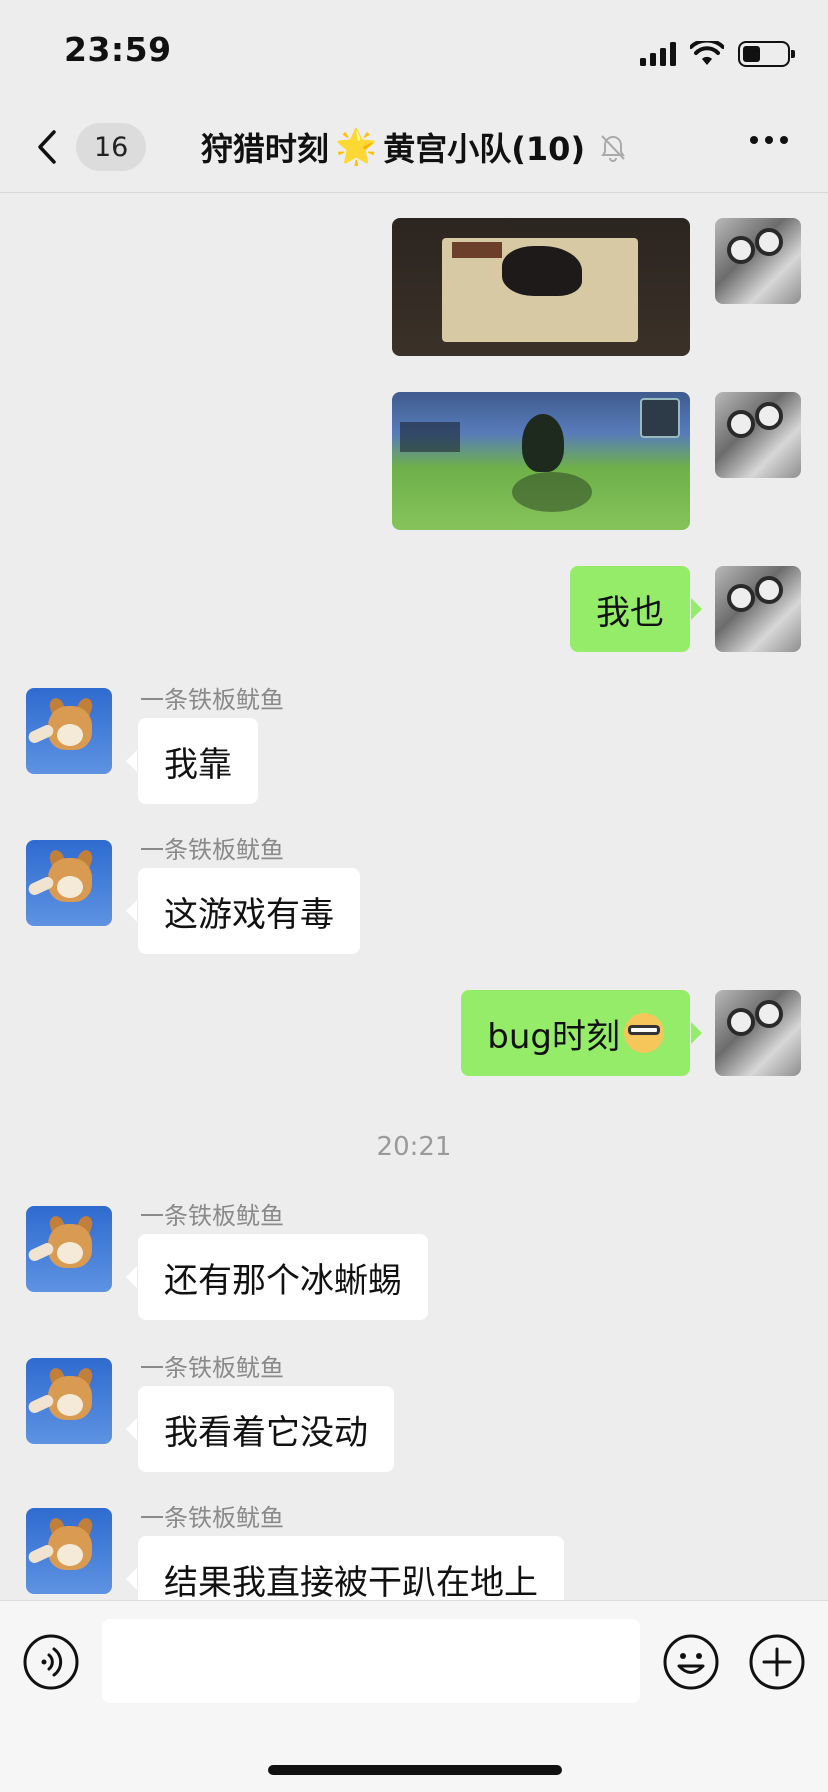 The height and width of the screenshot is (1792, 828). I want to click on beast-silhouette, so click(542, 271).